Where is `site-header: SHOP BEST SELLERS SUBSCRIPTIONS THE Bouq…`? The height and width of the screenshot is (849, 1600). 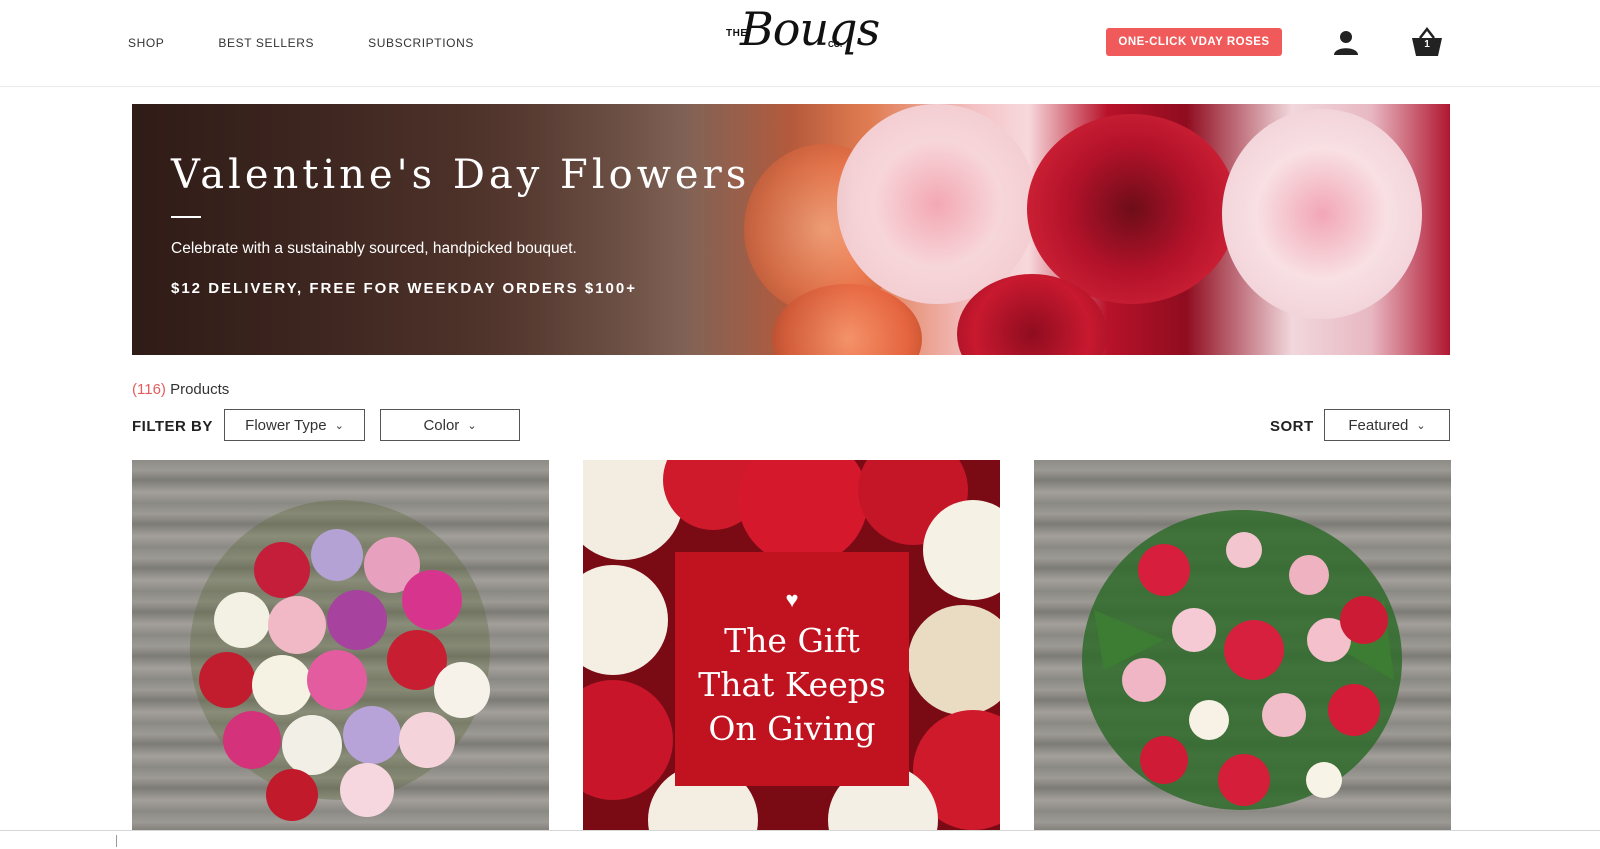 site-header: SHOP BEST SELLERS SUBSCRIPTIONS THE Bouq… is located at coordinates (800, 43).